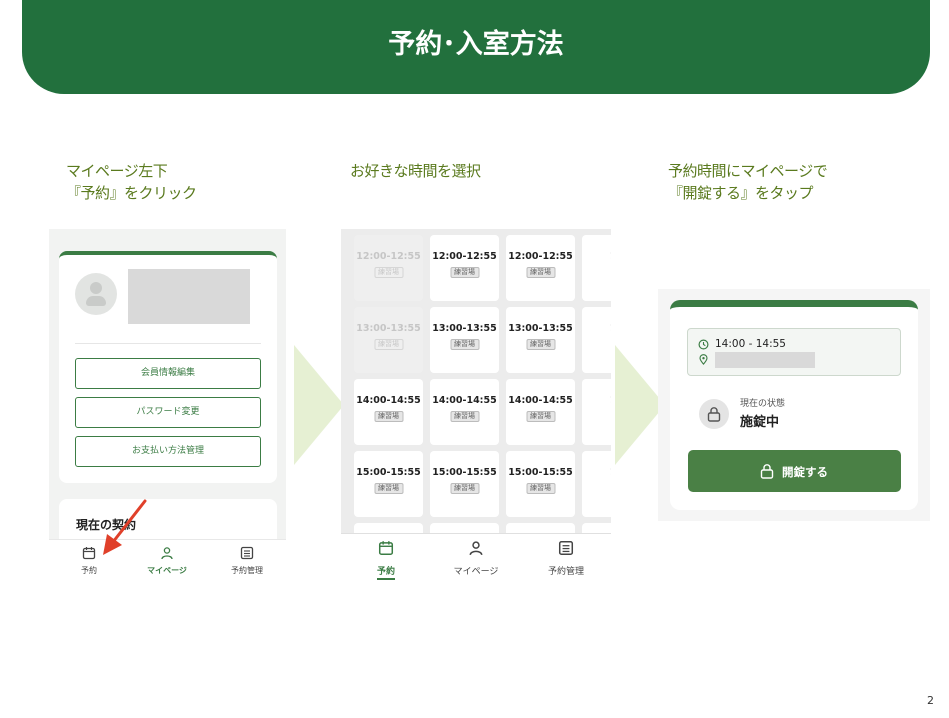  I want to click on nav-reserve-label: 予約, so click(385, 572).